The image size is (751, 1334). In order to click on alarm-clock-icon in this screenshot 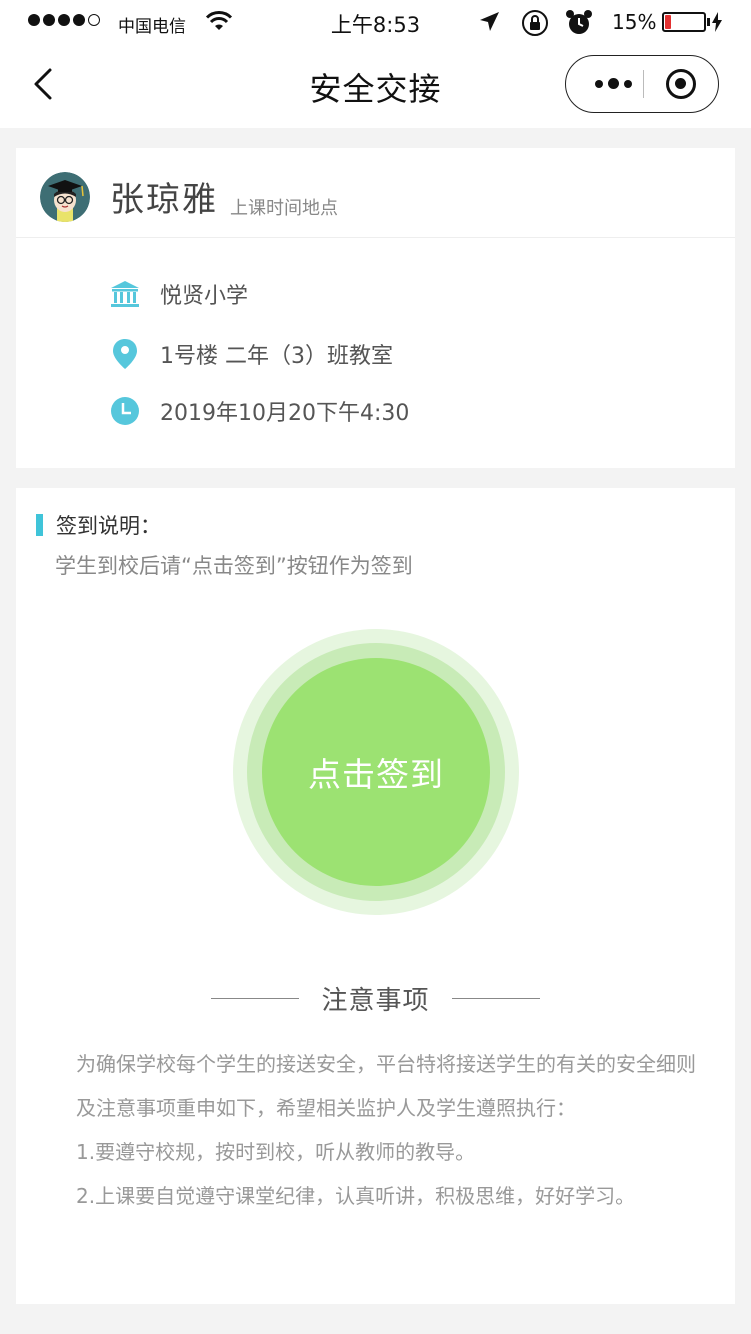, I will do `click(579, 25)`.